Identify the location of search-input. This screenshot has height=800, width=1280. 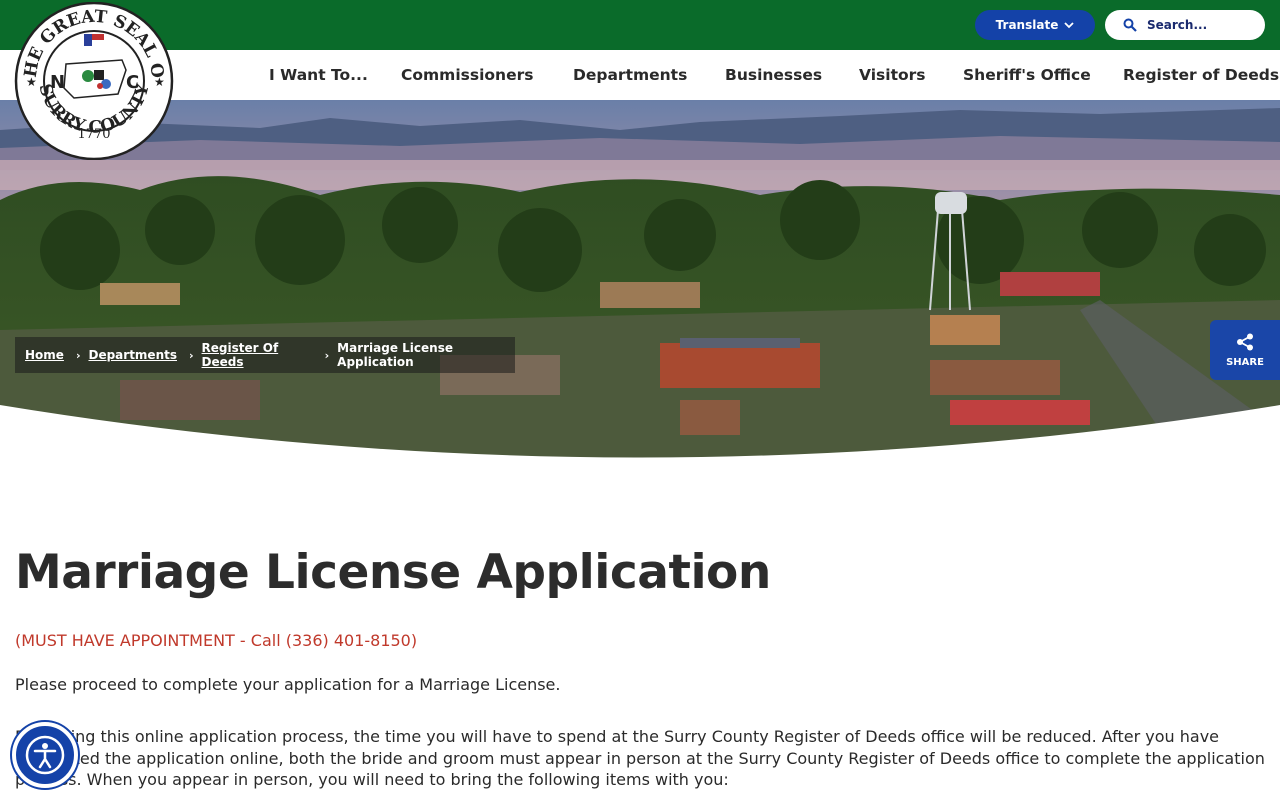
(1202, 25).